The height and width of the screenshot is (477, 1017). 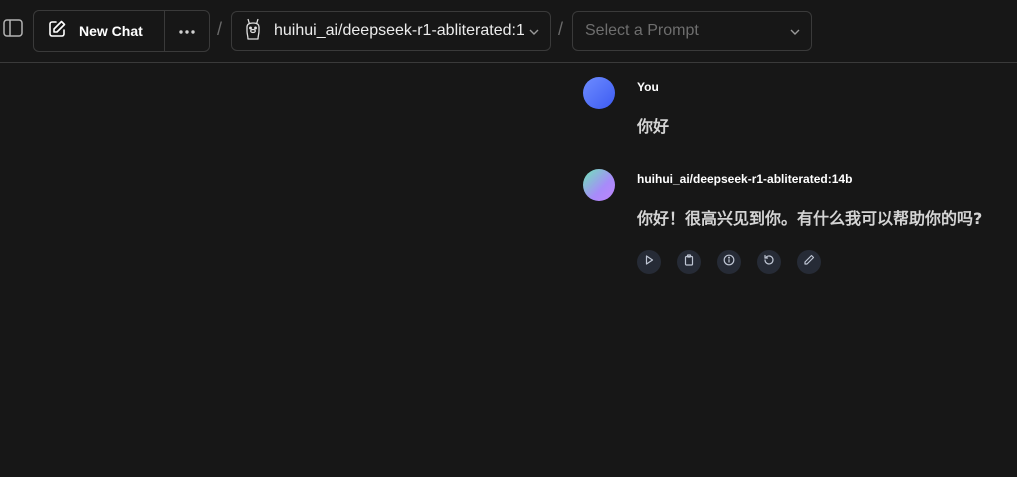 What do you see at coordinates (111, 31) in the screenshot?
I see `new-chat-label: New Chat` at bounding box center [111, 31].